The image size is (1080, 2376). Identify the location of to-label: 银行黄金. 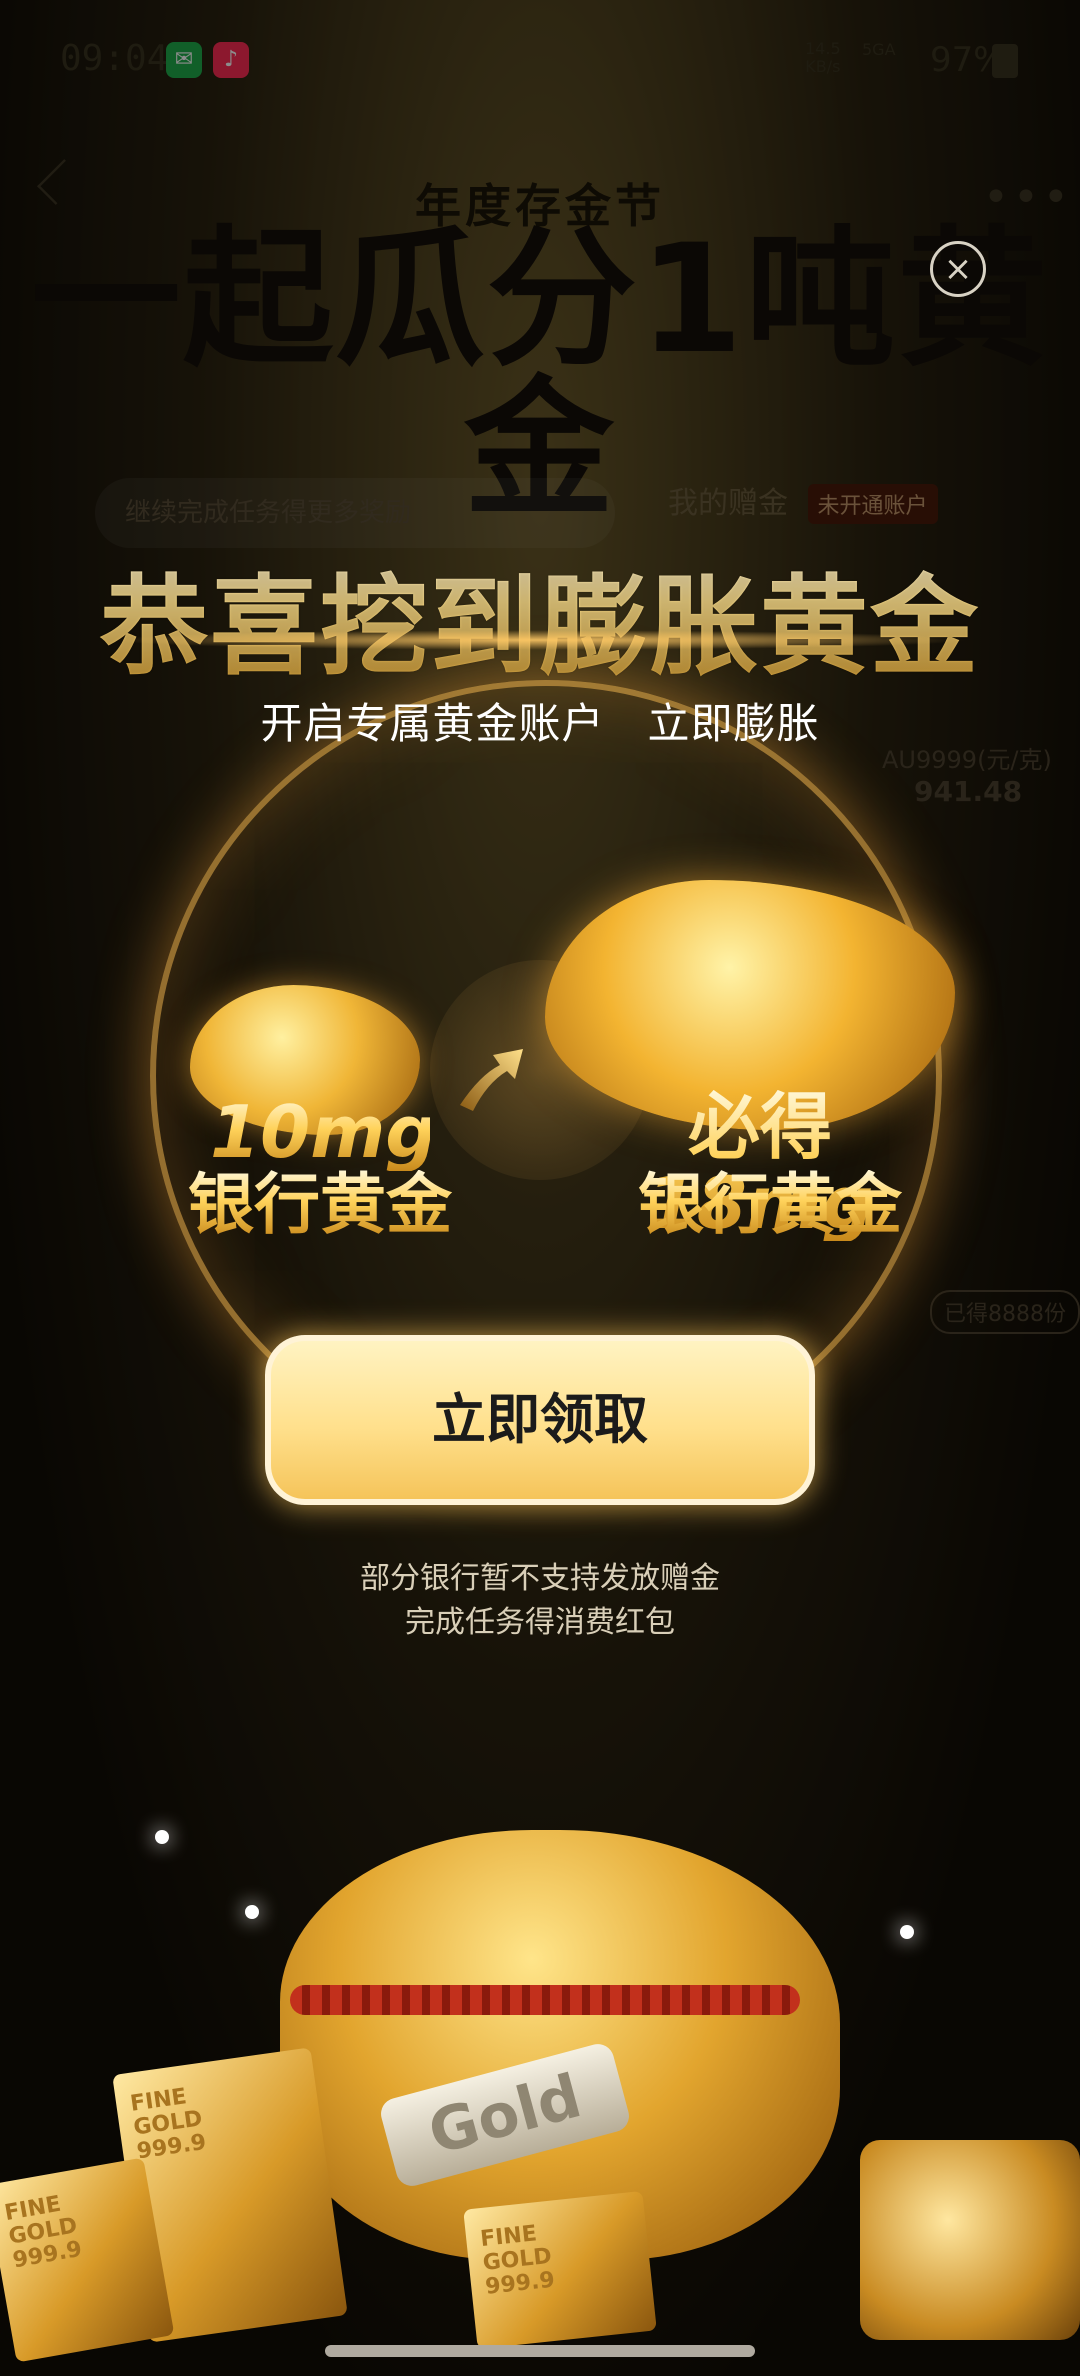
(770, 1205).